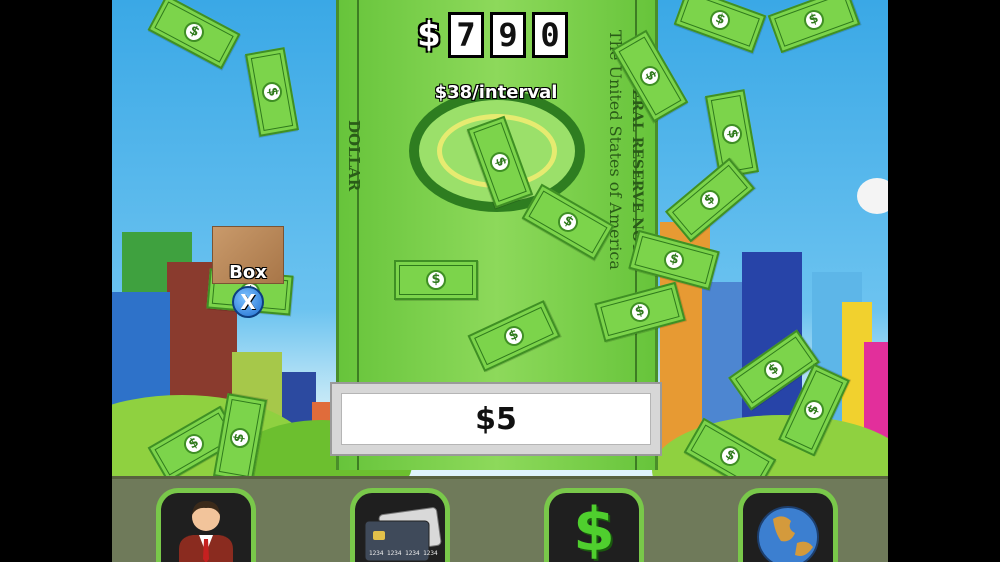 Image resolution: width=1000 pixels, height=562 pixels. Describe the element at coordinates (466, 35) in the screenshot. I see `money-digit: 7` at that location.